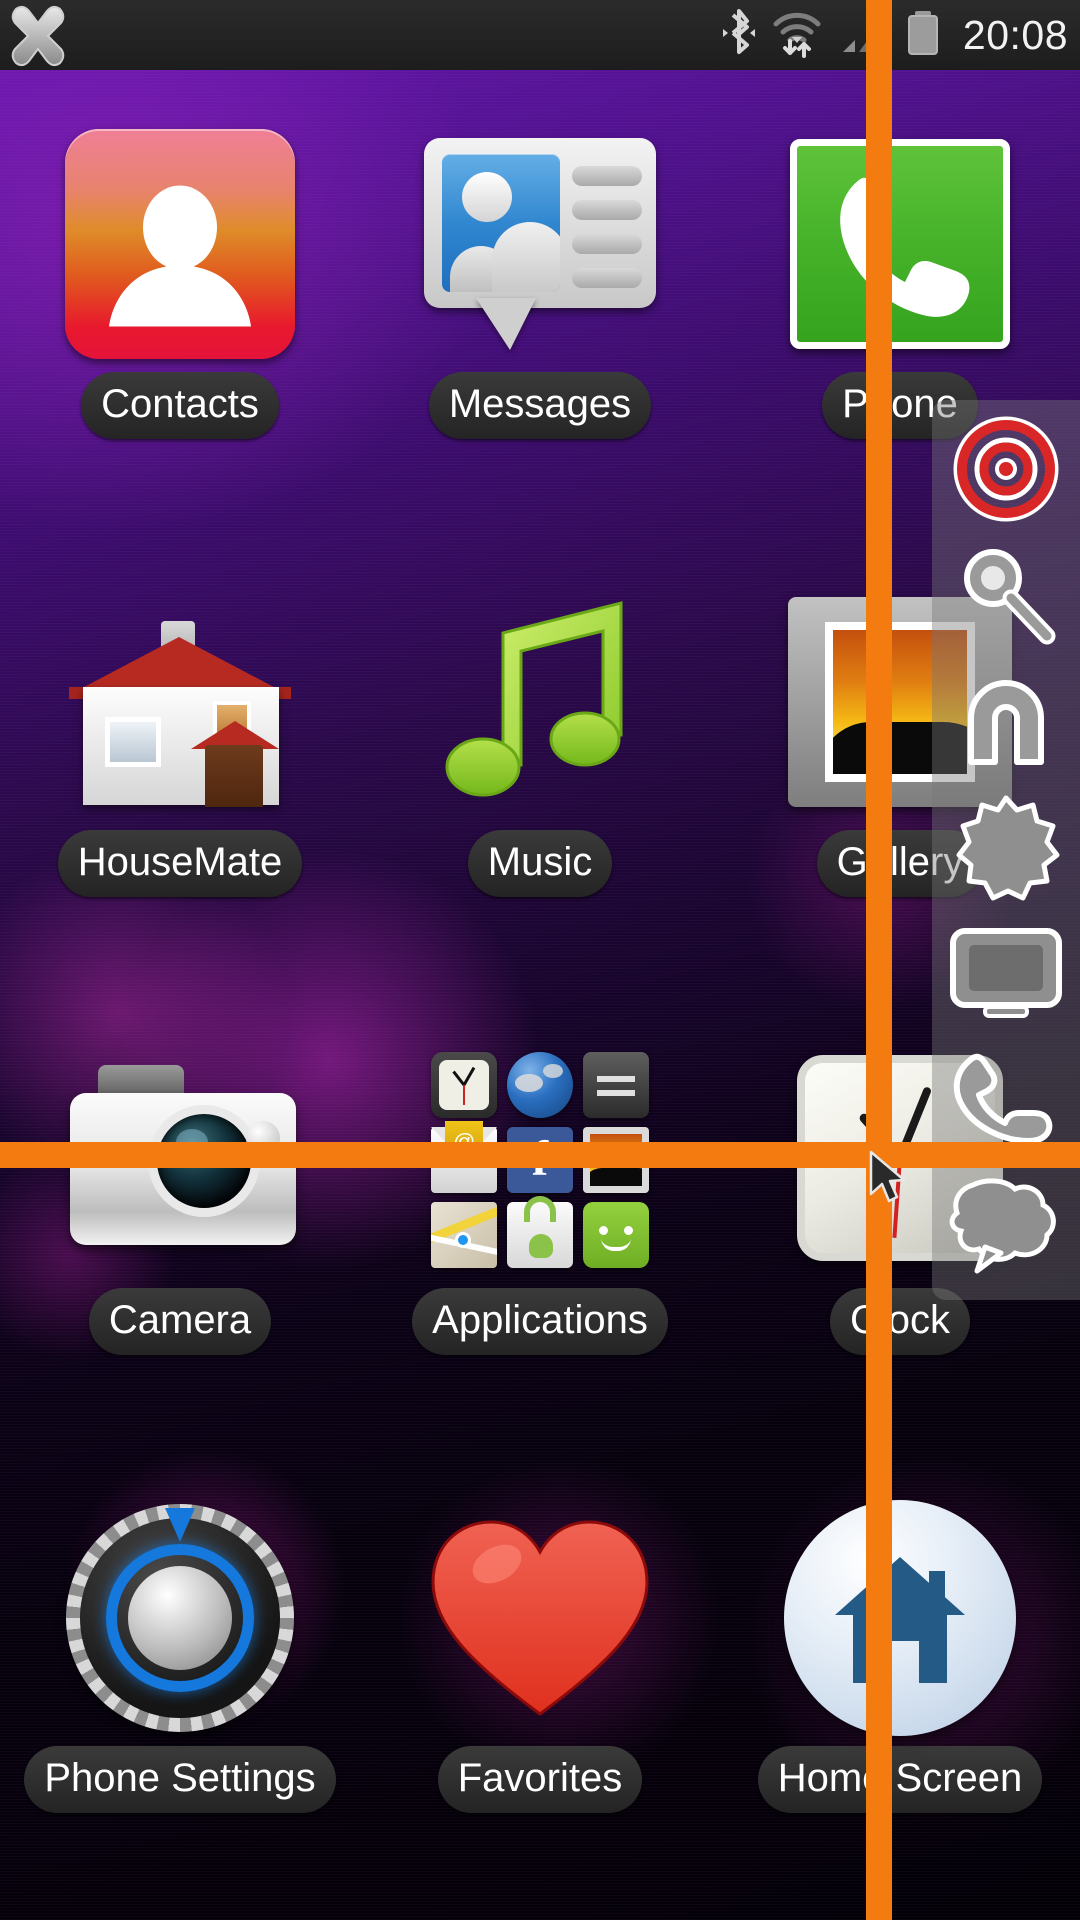 The image size is (1080, 1920). I want to click on app-cell-messages: Messages, so click(540, 283).